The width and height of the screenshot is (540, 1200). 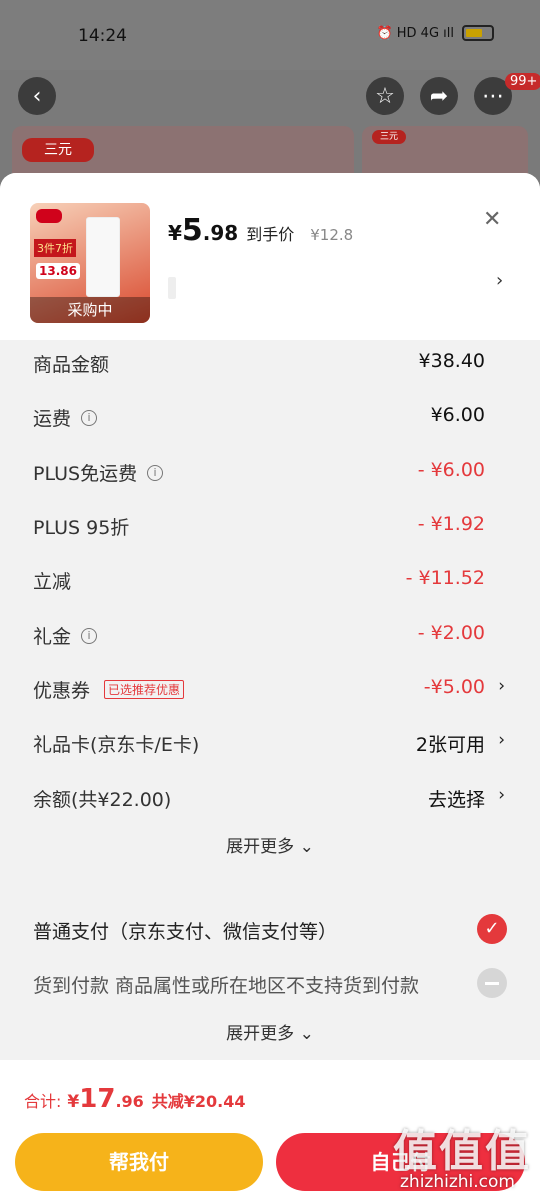 I want to click on status-icons: ⏰ HD 4G ıll, so click(x=435, y=33).